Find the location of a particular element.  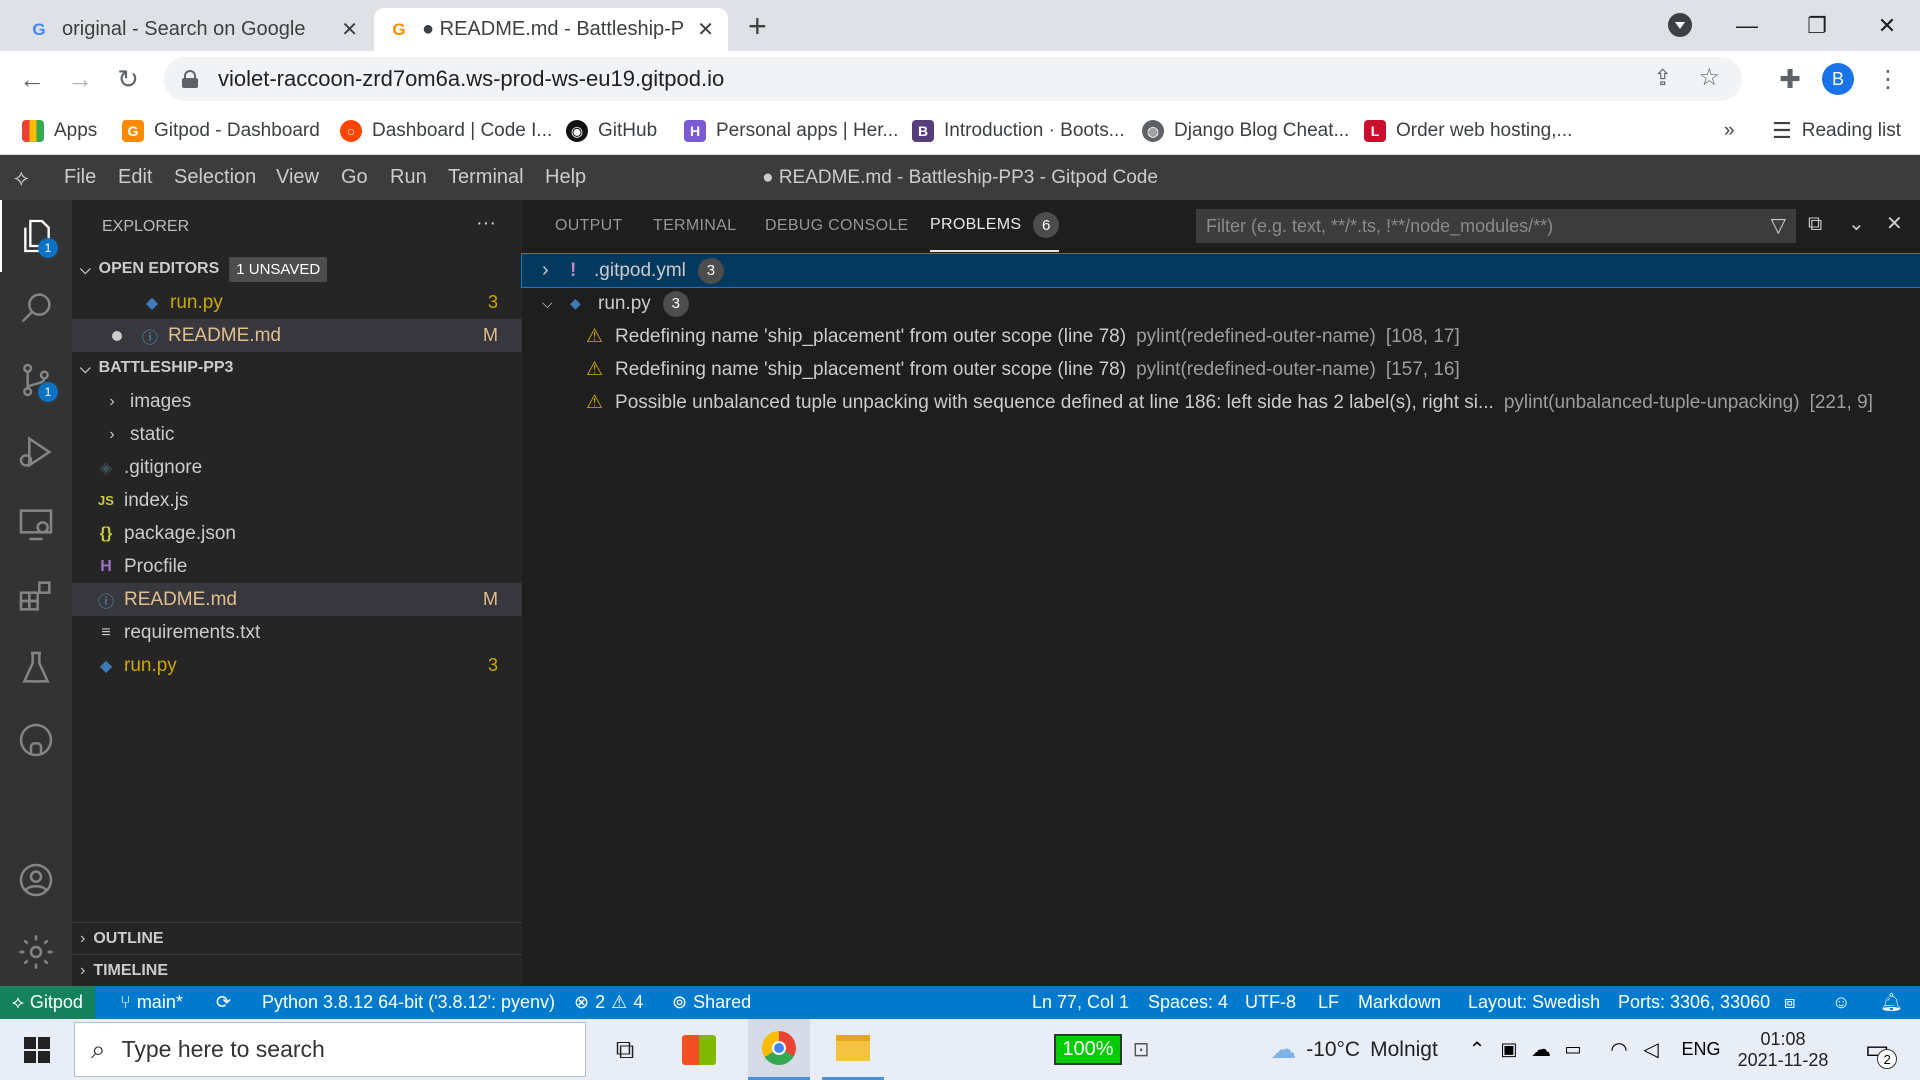

sync-icon: ⟳ is located at coordinates (223, 1002).